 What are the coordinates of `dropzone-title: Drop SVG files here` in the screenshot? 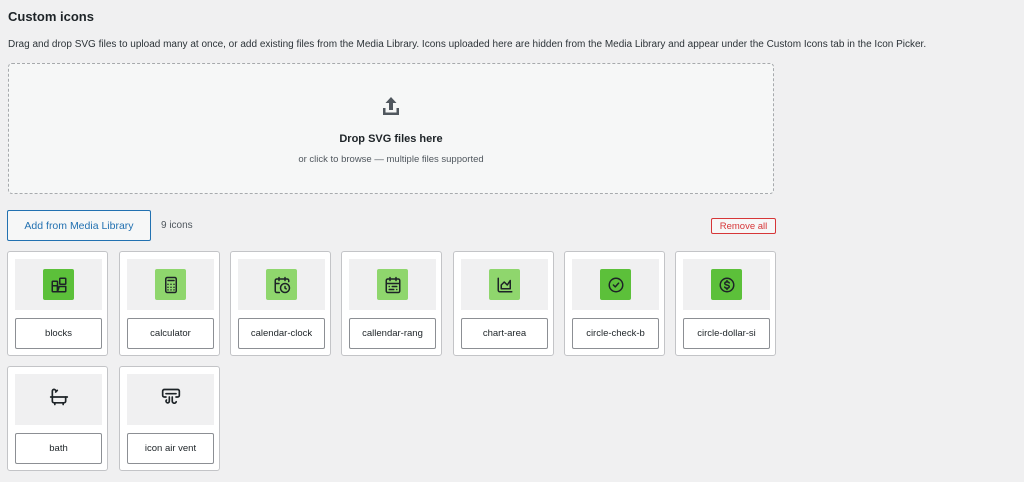 It's located at (391, 139).